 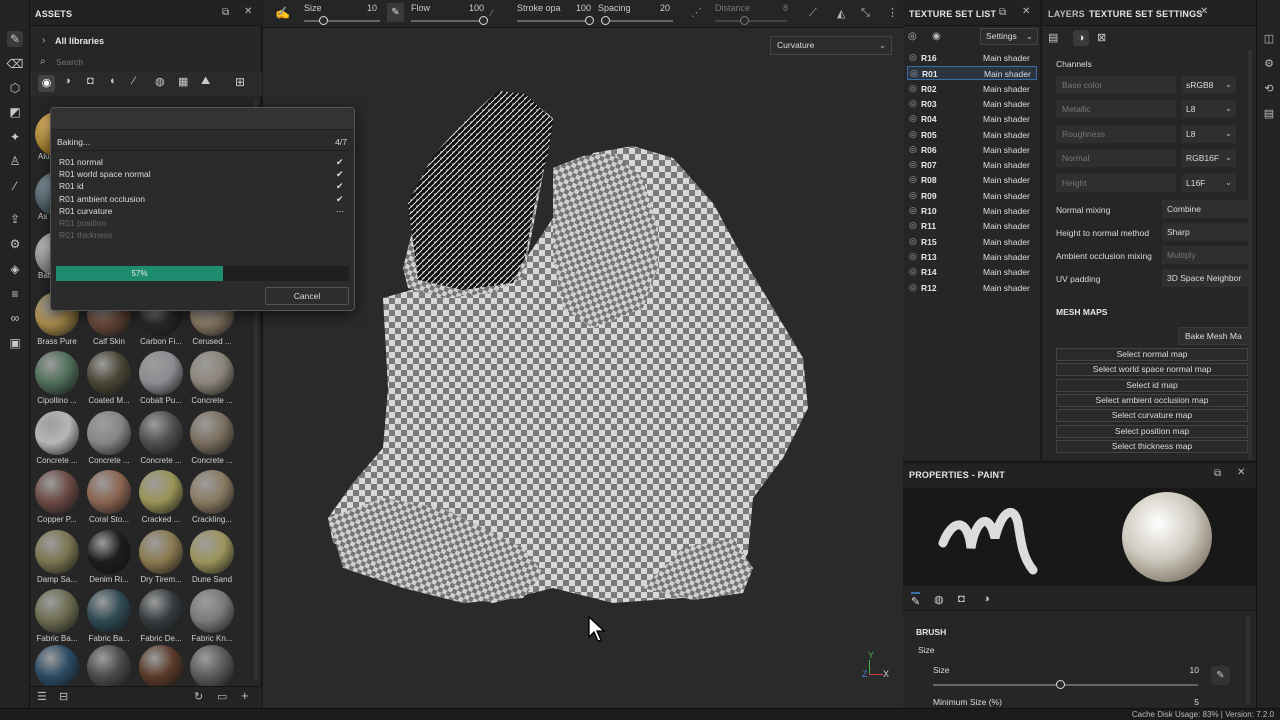 I want to click on texture-set-row: ◎ R13 Main shader, so click(x=972, y=257).